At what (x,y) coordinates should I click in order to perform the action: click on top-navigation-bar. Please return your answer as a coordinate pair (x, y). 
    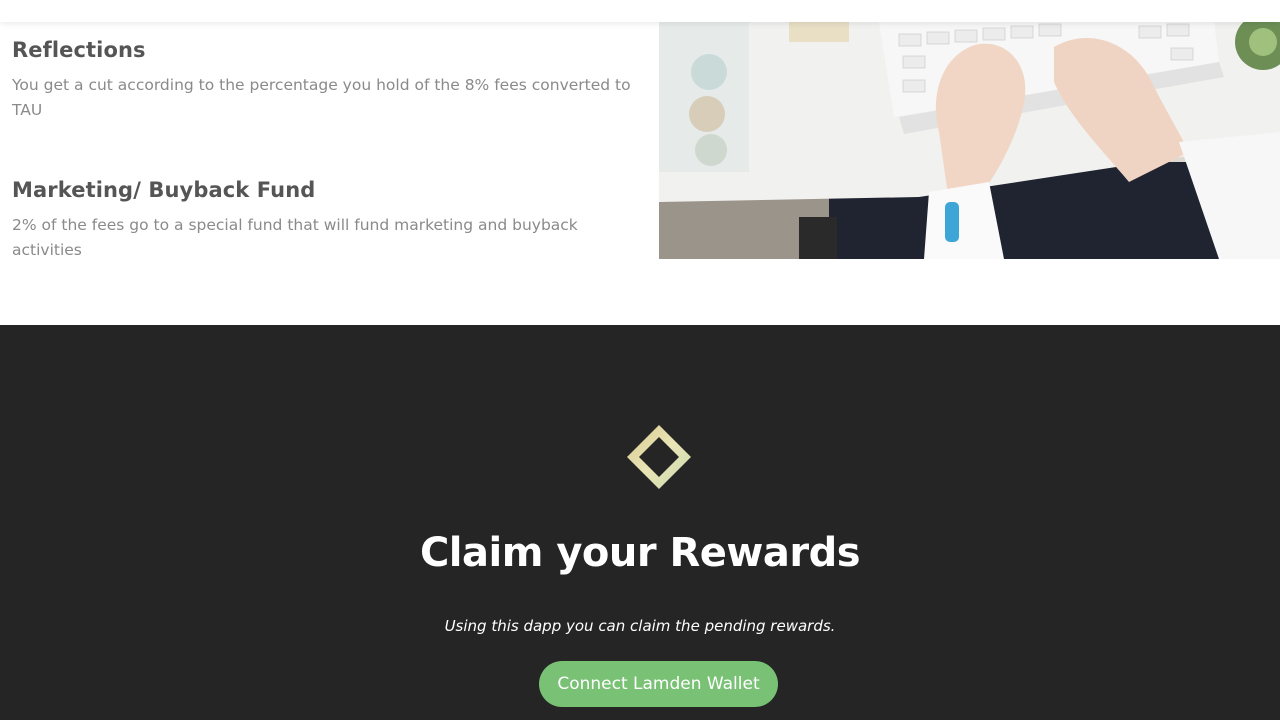
    Looking at the image, I should click on (640, 11).